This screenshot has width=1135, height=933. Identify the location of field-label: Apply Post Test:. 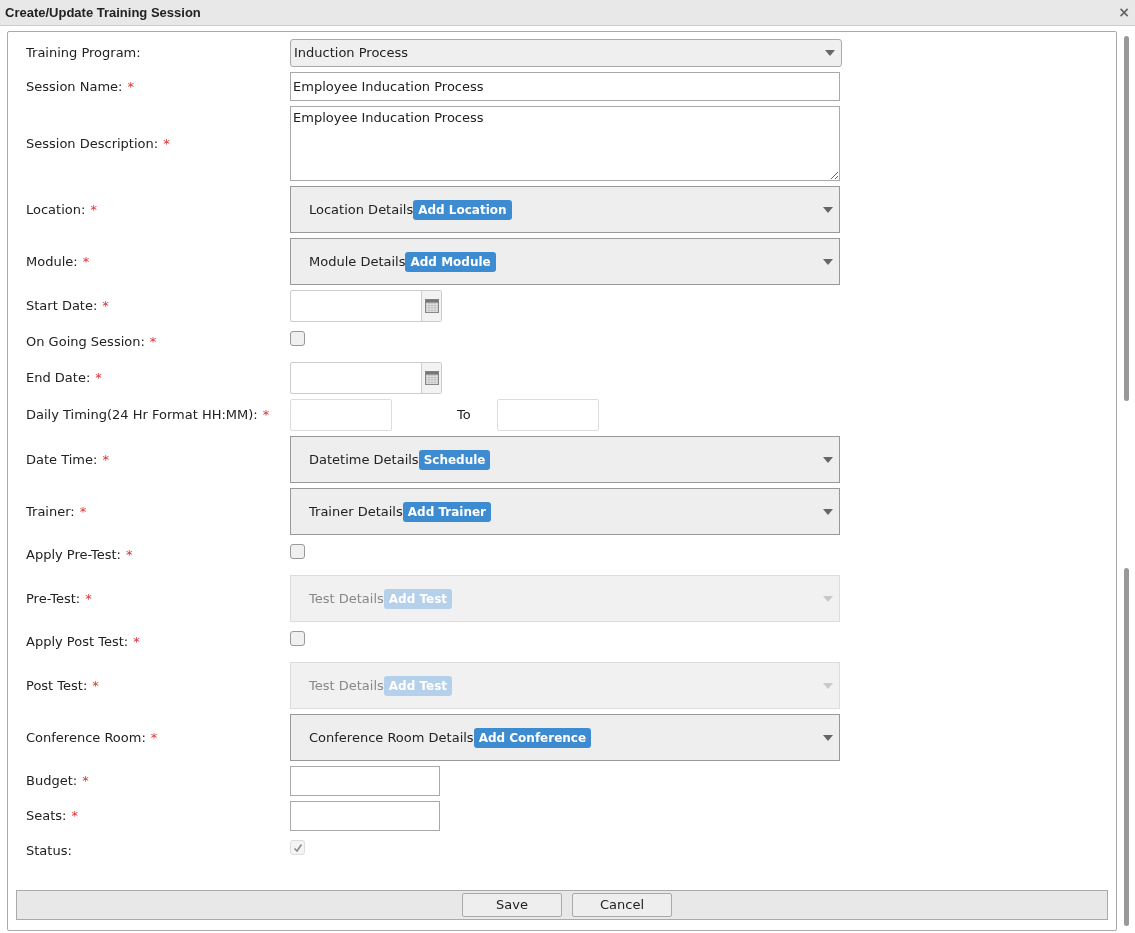
(77, 642).